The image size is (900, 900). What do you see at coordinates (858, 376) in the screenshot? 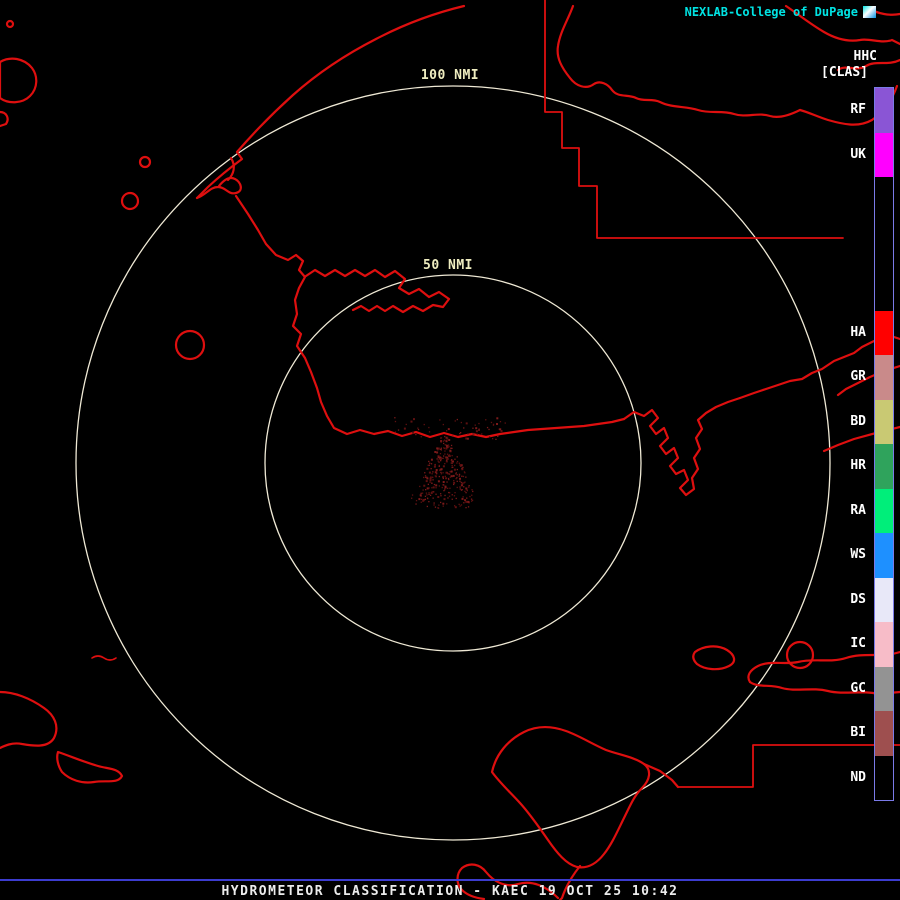
I see `legend-label-GR: GR` at bounding box center [858, 376].